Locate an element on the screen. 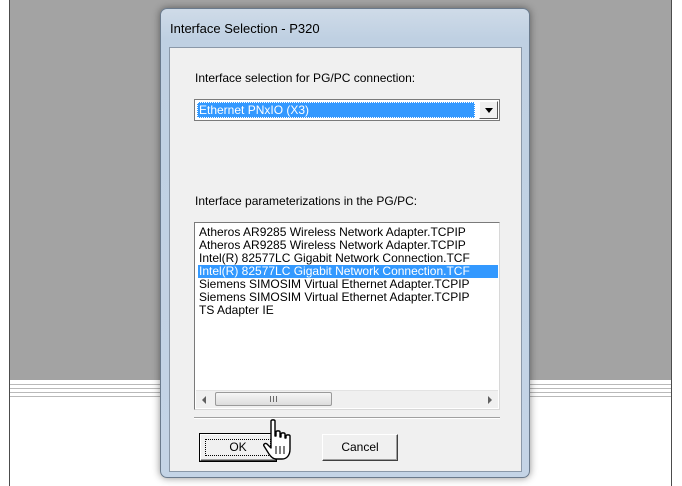 The width and height of the screenshot is (682, 486). cancel-button-label: Cancel is located at coordinates (360, 447).